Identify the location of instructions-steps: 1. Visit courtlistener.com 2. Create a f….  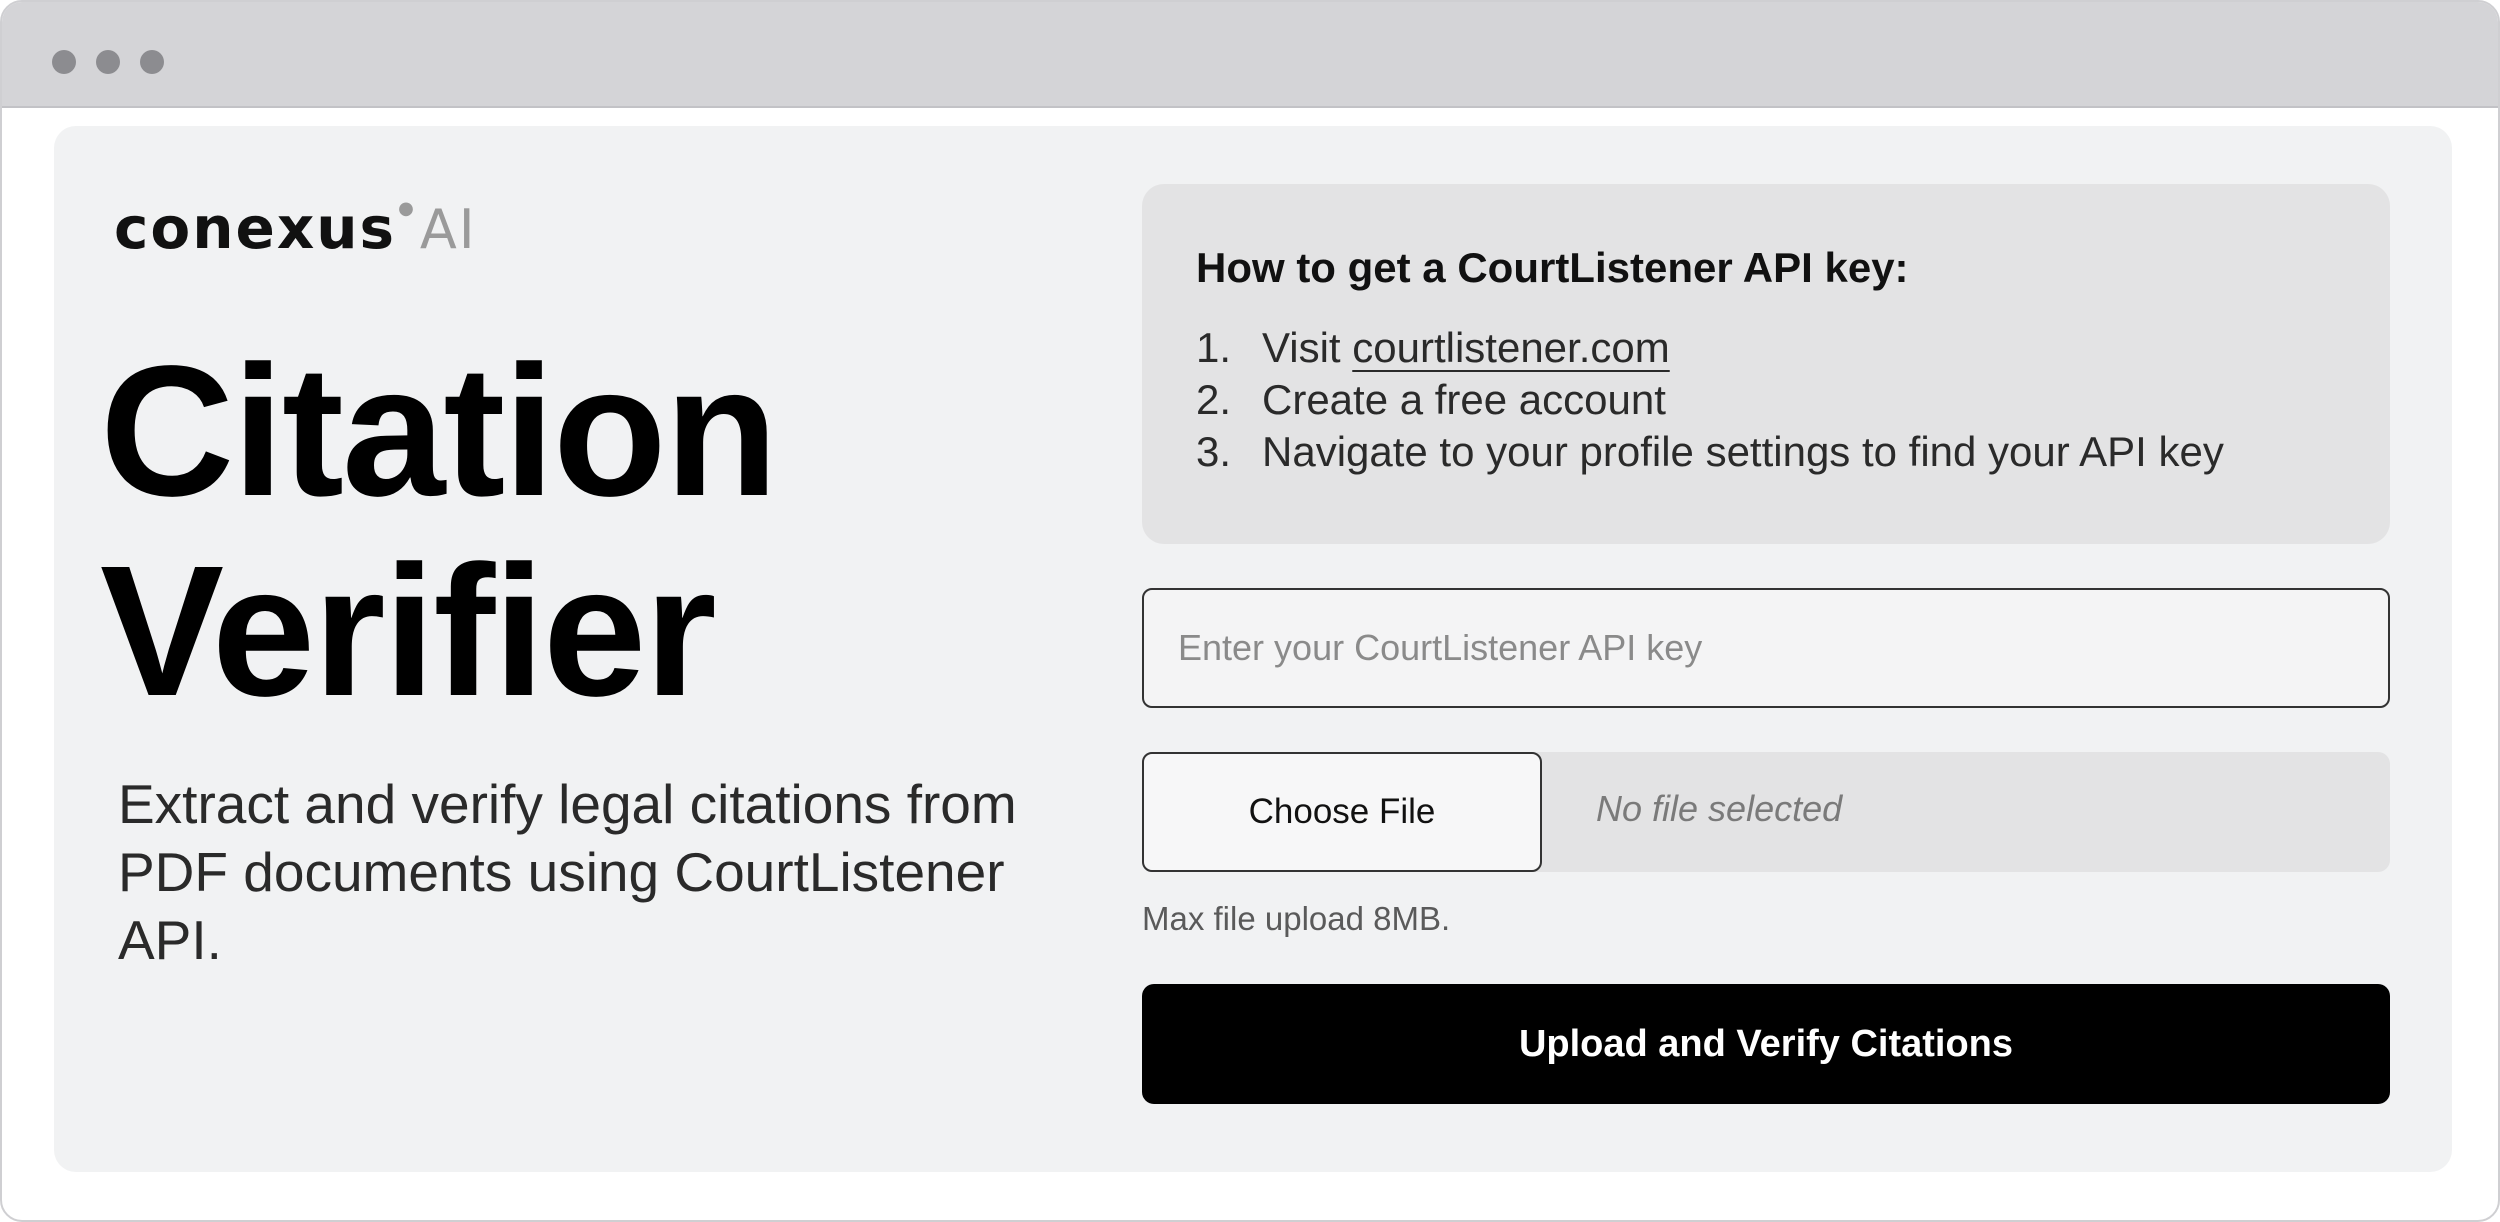
(1710, 400).